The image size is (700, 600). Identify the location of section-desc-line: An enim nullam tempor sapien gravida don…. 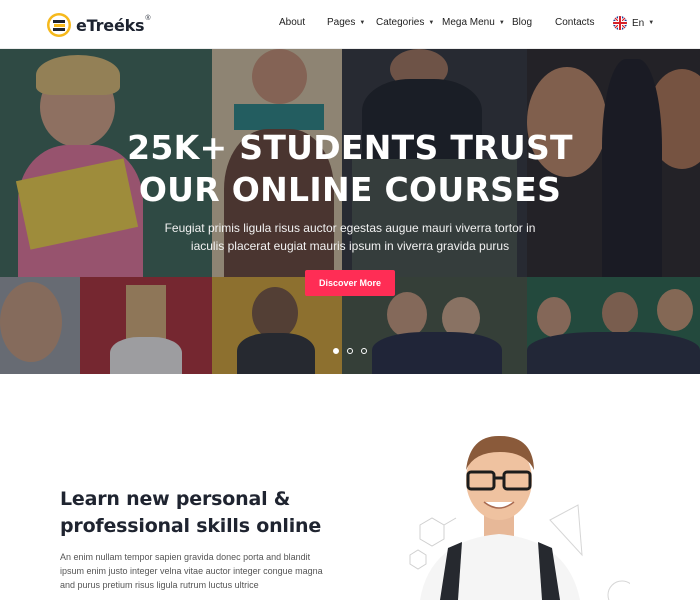
(185, 557).